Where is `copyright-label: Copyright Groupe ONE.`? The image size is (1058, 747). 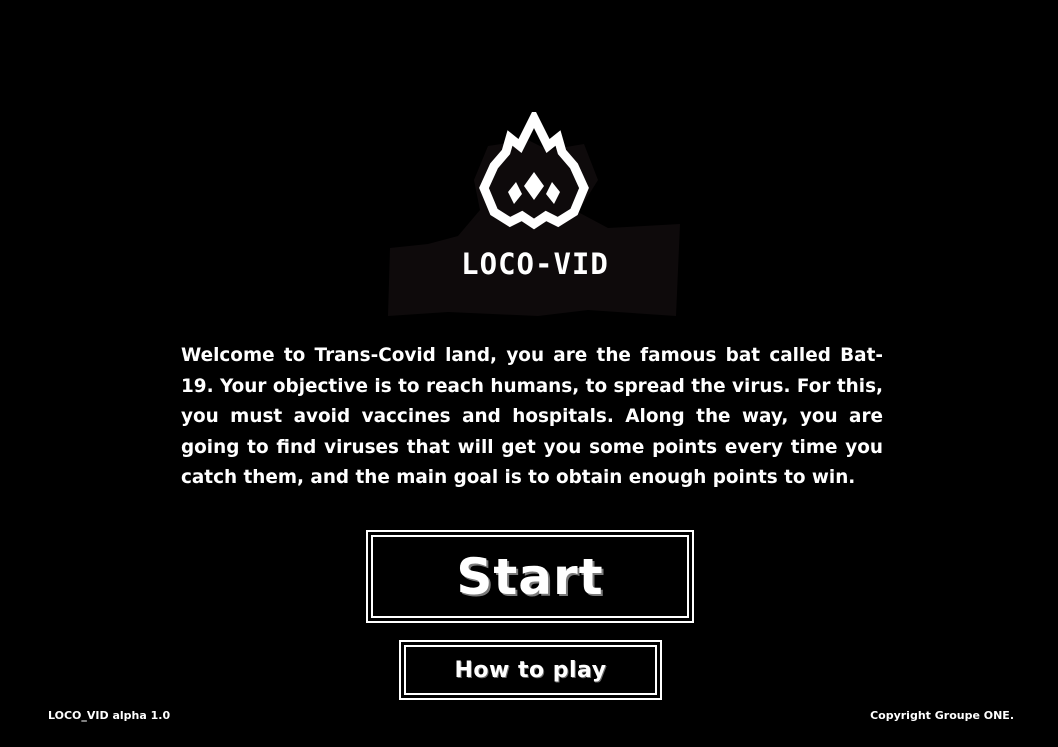
copyright-label: Copyright Groupe ONE. is located at coordinates (942, 715).